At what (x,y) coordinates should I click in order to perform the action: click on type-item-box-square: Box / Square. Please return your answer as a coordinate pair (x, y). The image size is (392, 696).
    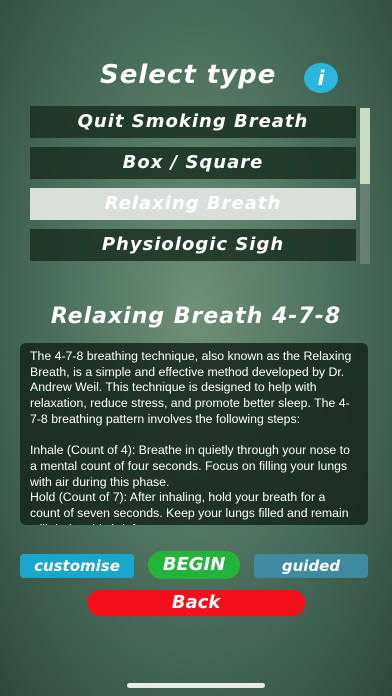
    Looking at the image, I should click on (193, 163).